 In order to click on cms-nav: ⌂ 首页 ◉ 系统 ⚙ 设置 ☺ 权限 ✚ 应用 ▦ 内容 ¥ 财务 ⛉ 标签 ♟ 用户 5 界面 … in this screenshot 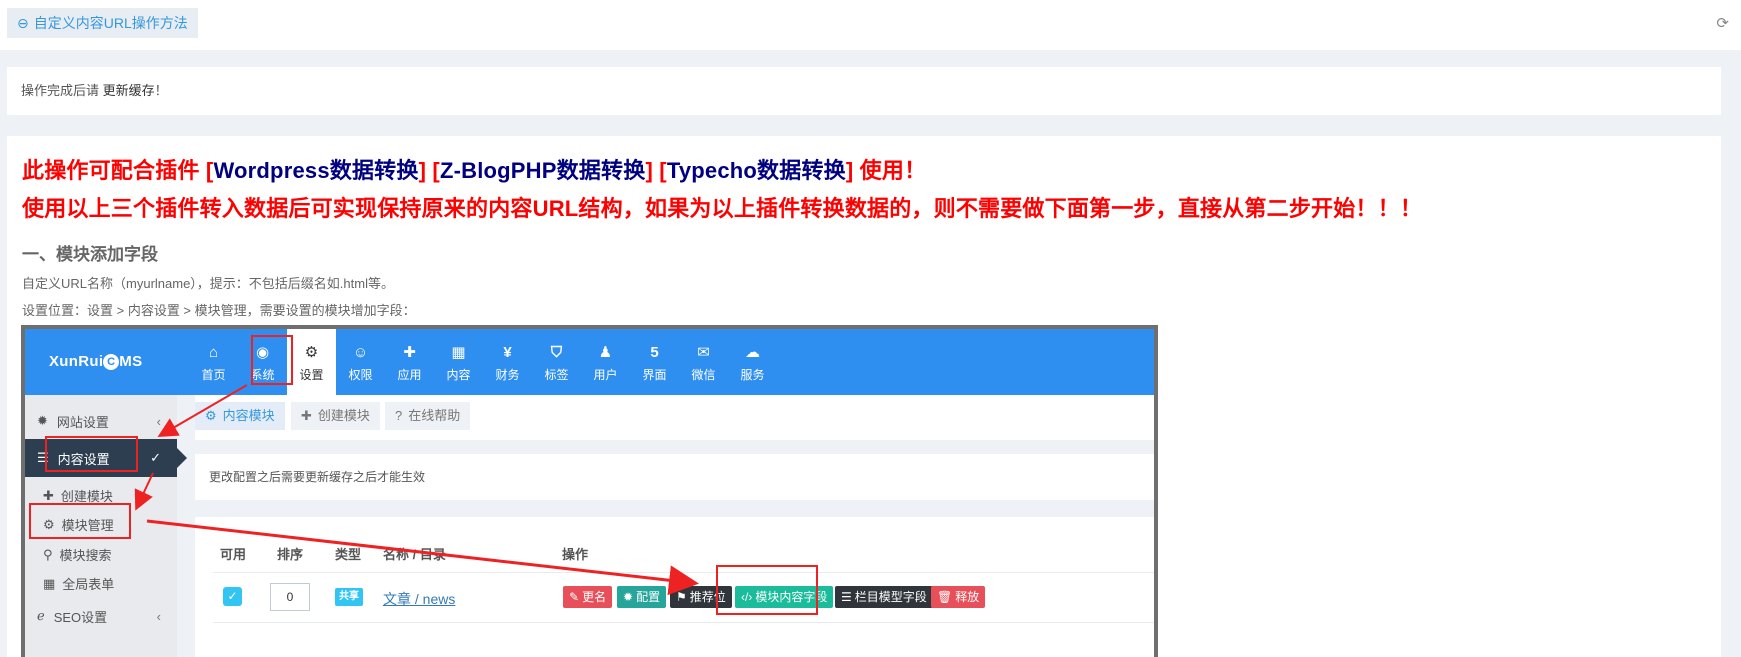, I will do `click(483, 362)`.